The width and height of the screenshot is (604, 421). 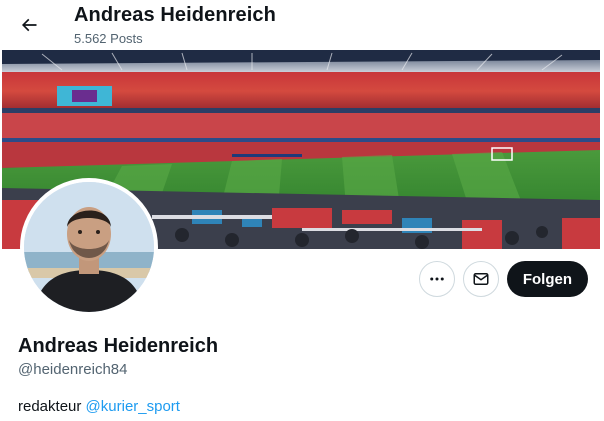 I want to click on profile-name: Andreas Heidenreich, so click(x=118, y=346).